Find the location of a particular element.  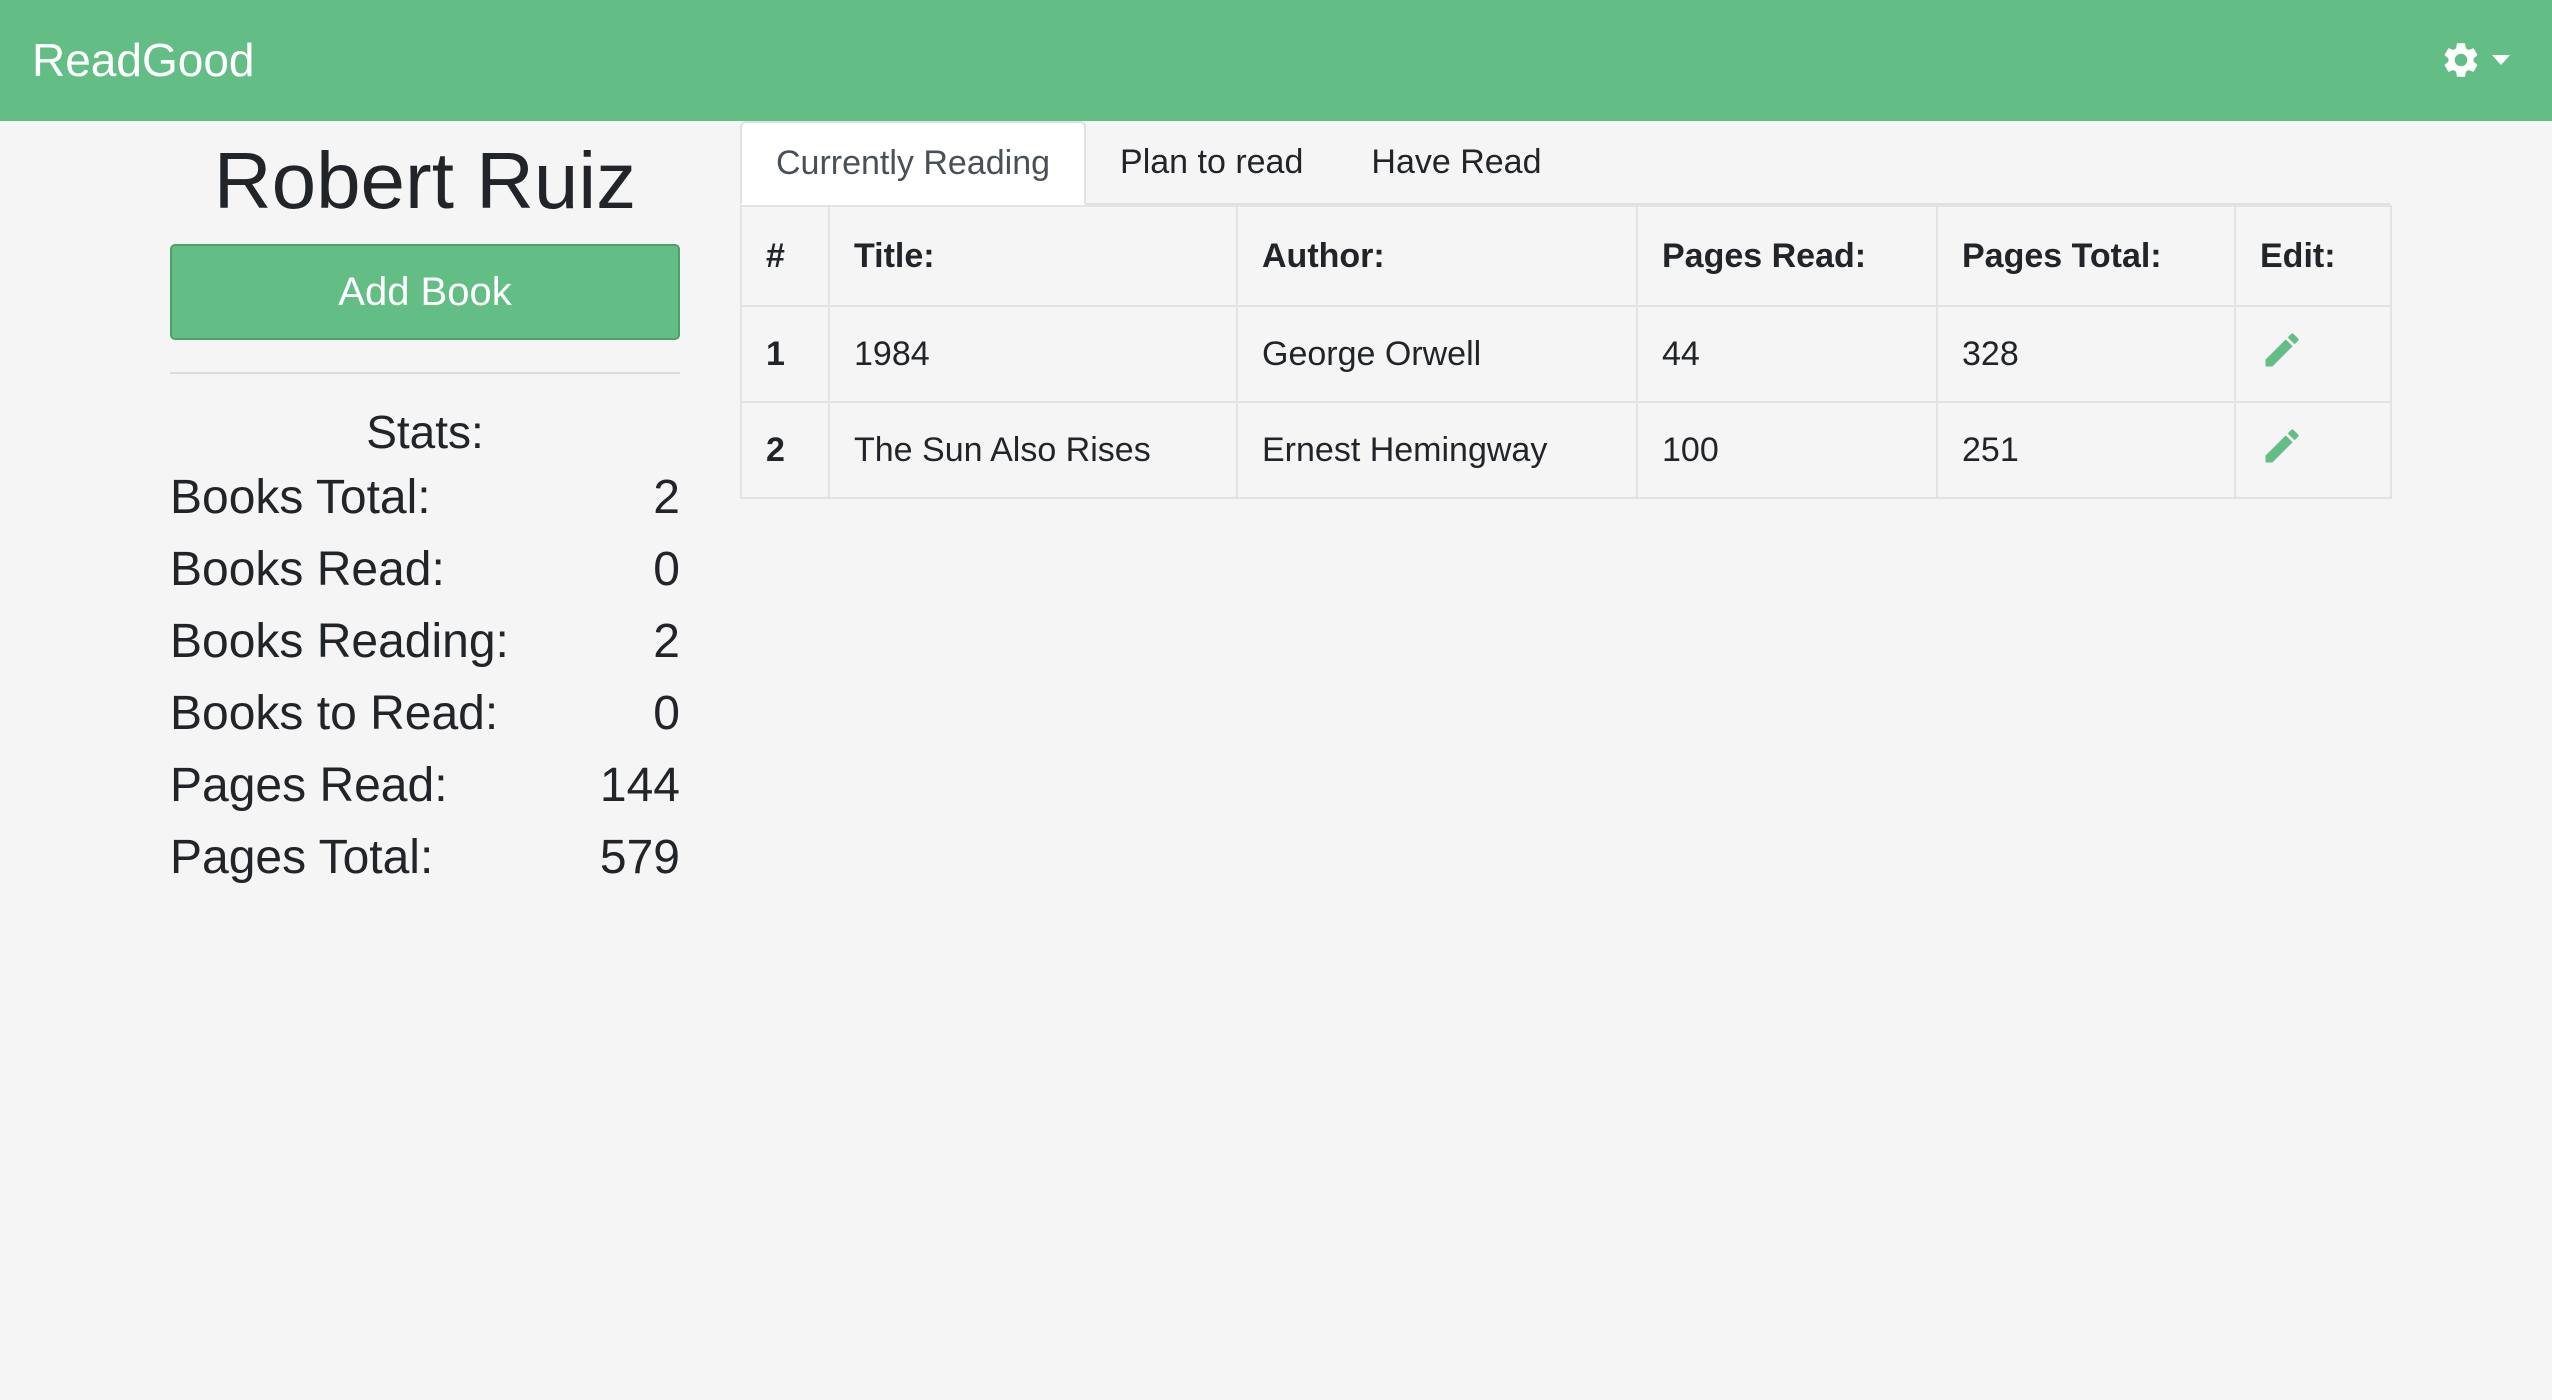

user-name: Robert Ruiz is located at coordinates (425, 180).